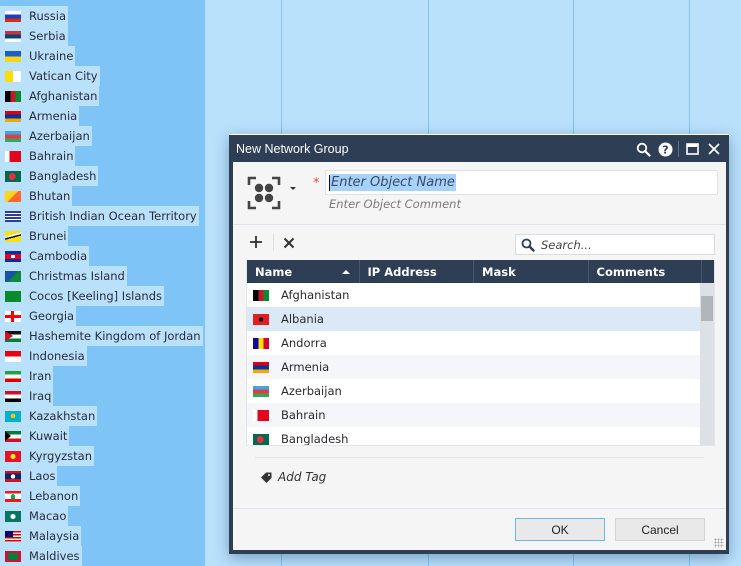 The width and height of the screenshot is (741, 566). What do you see at coordinates (479, 457) in the screenshot?
I see `tag-divider` at bounding box center [479, 457].